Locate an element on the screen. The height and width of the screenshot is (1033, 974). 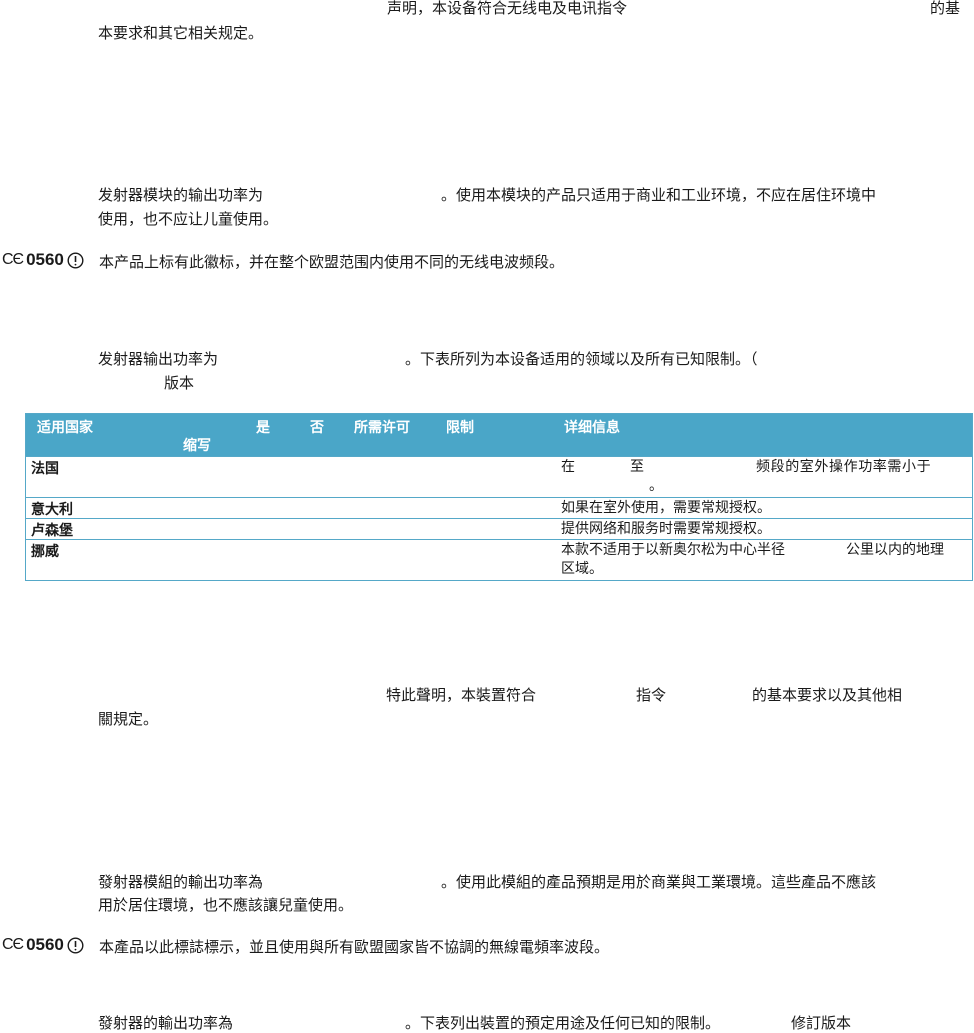
power-text-line2: 使用，也不应让儿童使用。 is located at coordinates (188, 219).